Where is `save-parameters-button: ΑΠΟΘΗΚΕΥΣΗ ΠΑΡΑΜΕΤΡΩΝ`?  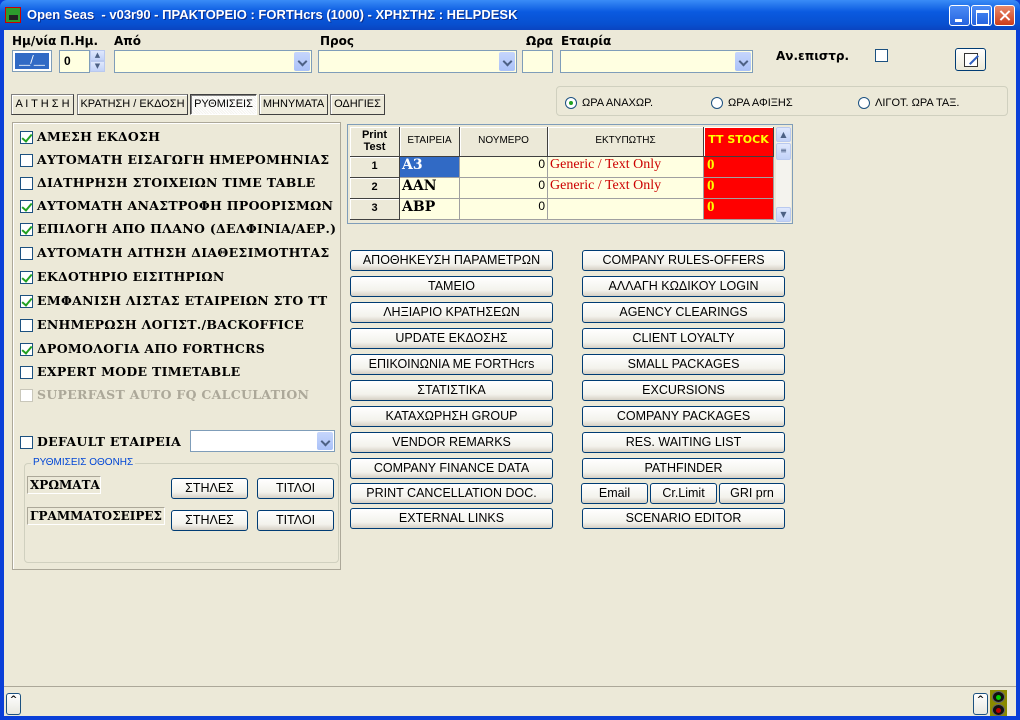 save-parameters-button: ΑΠΟΘΗΚΕΥΣΗ ΠΑΡΑΜΕΤΡΩΝ is located at coordinates (451, 260).